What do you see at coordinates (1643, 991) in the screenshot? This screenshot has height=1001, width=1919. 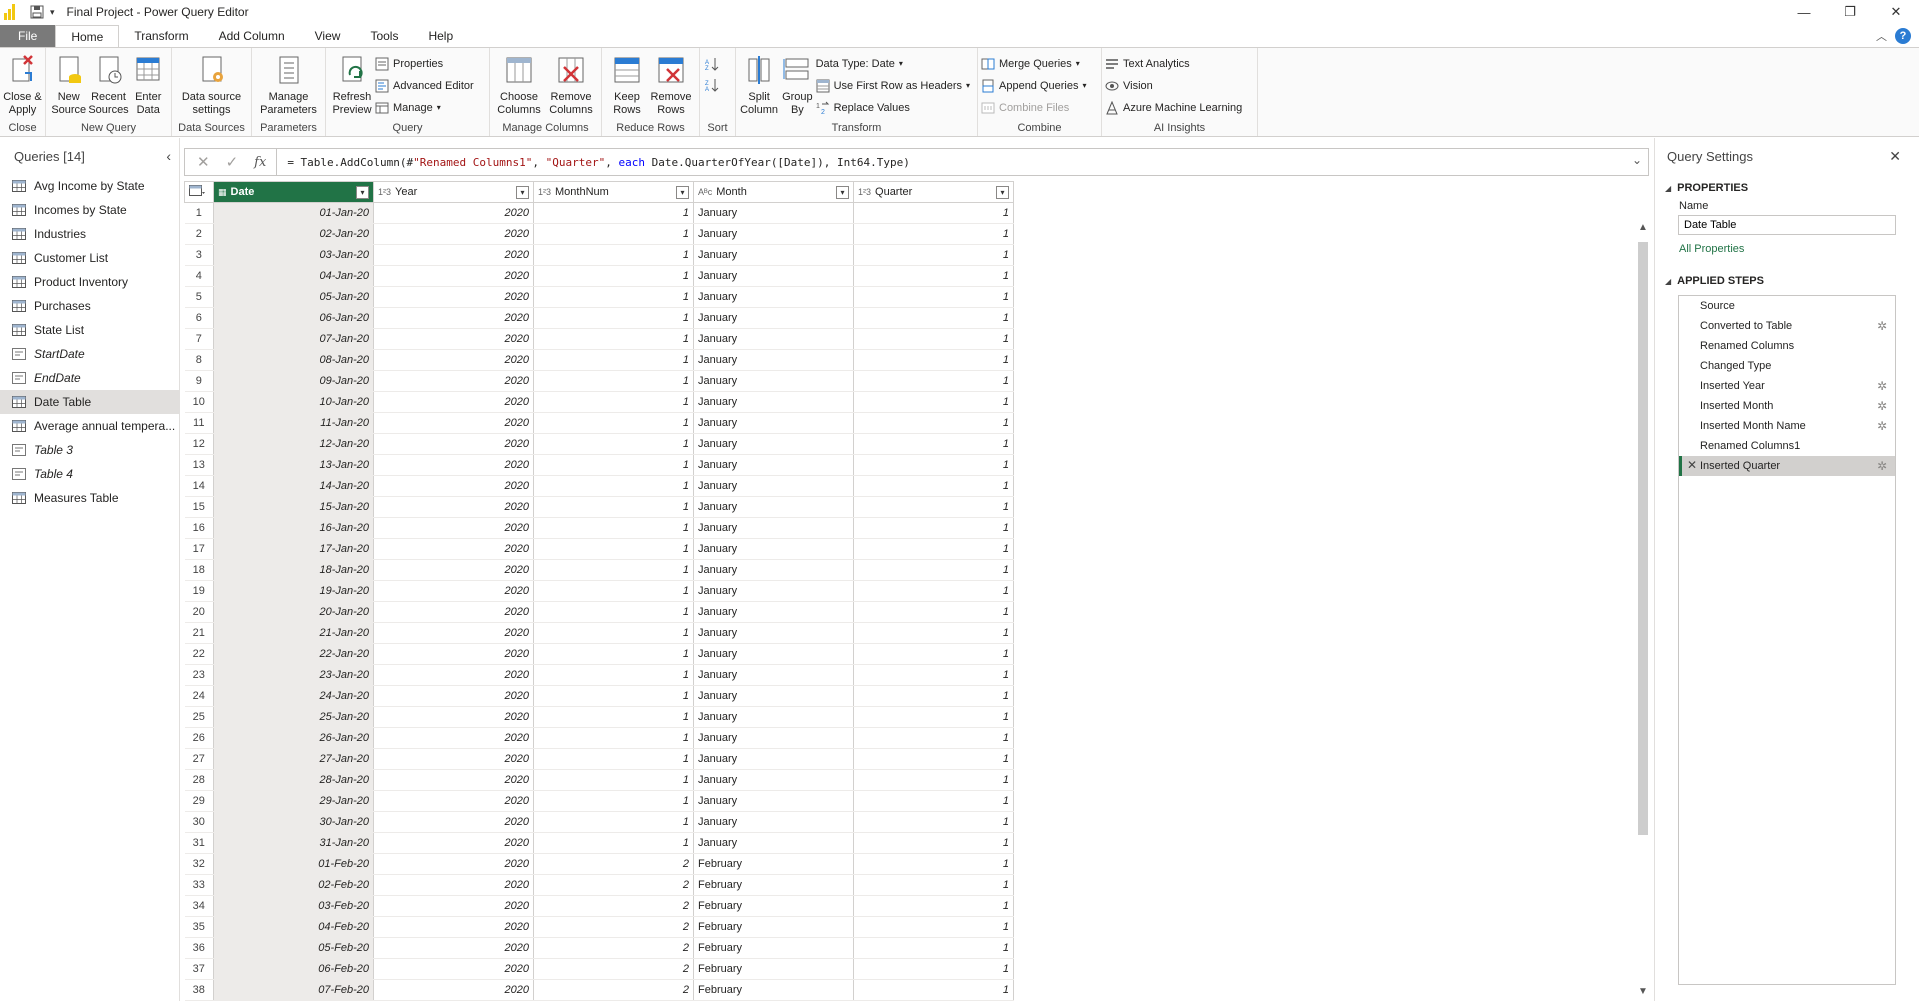 I see `scroll-down-icon: ▼` at bounding box center [1643, 991].